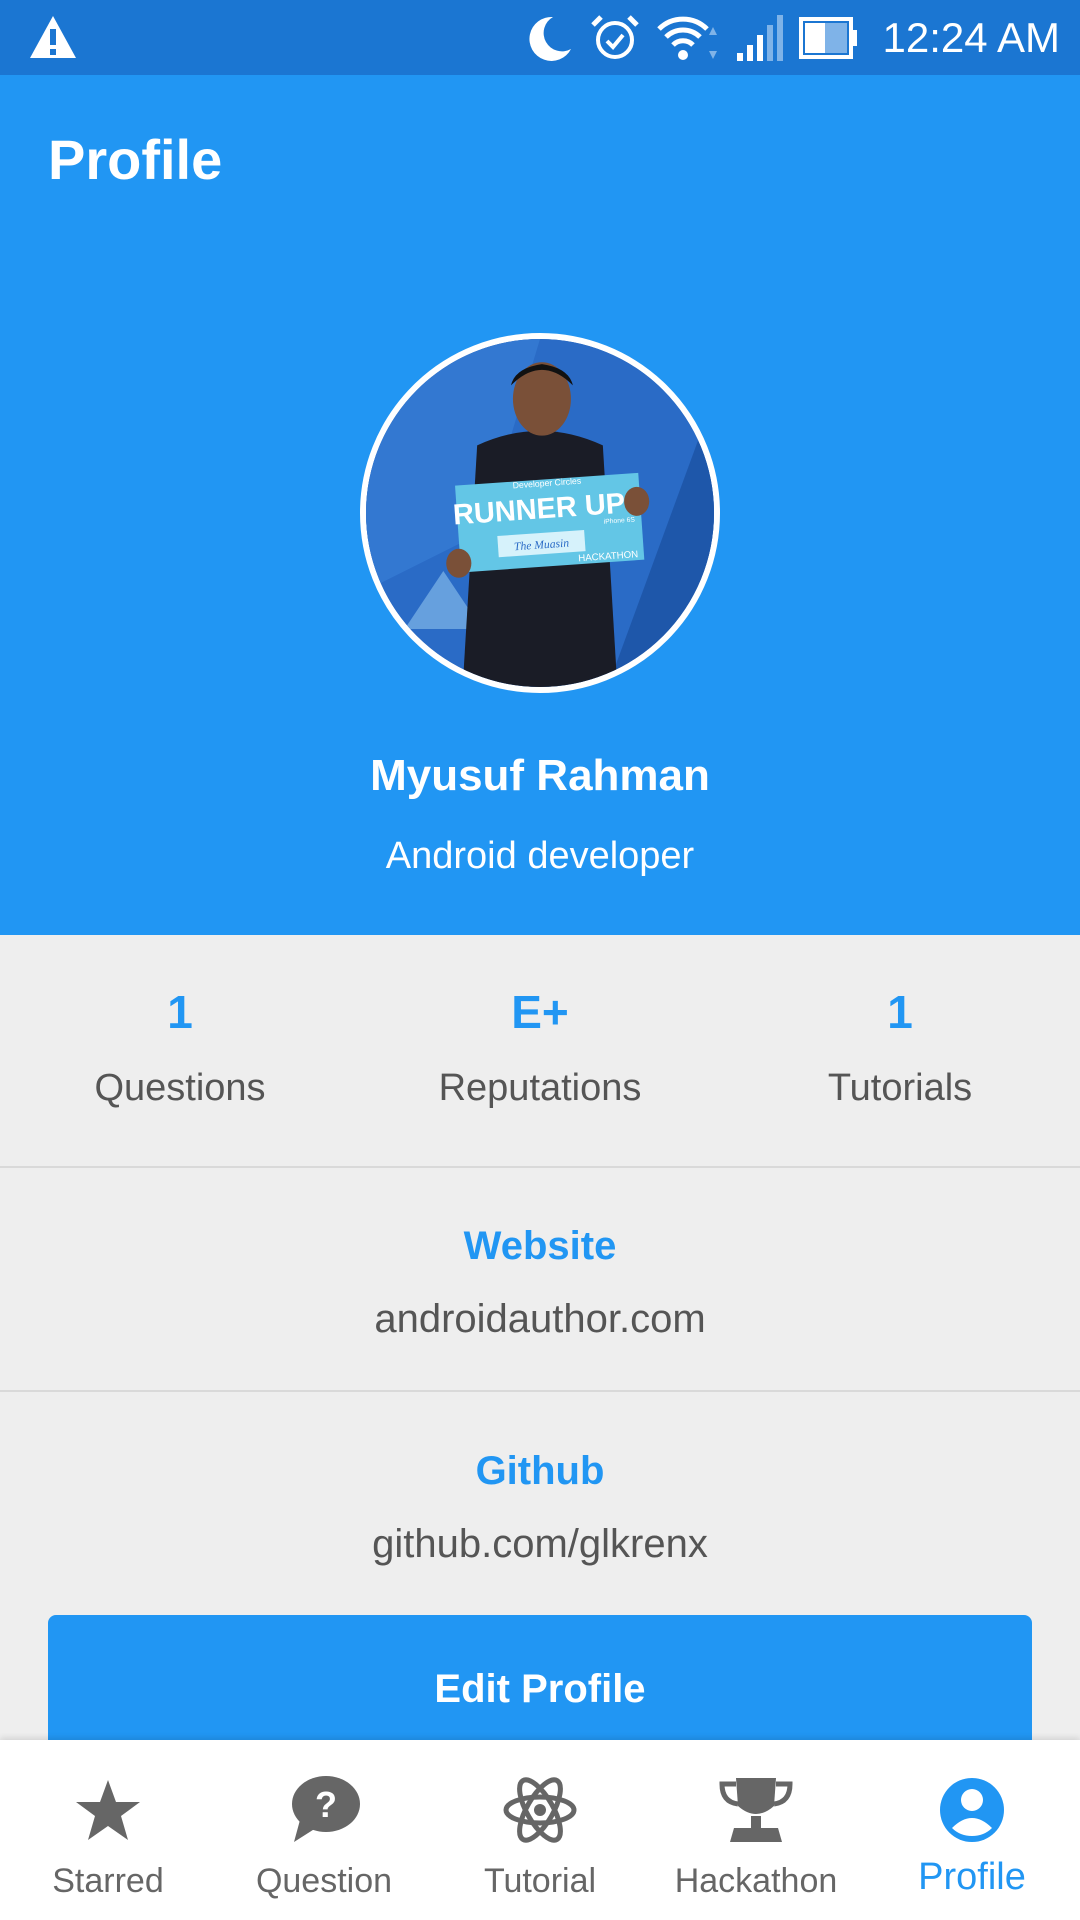  What do you see at coordinates (540, 1881) in the screenshot?
I see `nav-label: Tutorial` at bounding box center [540, 1881].